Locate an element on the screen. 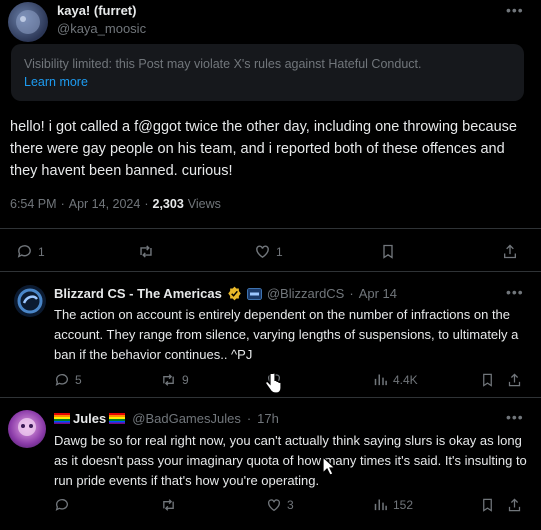 This screenshot has width=541, height=530. like-count: 1 is located at coordinates (279, 251).